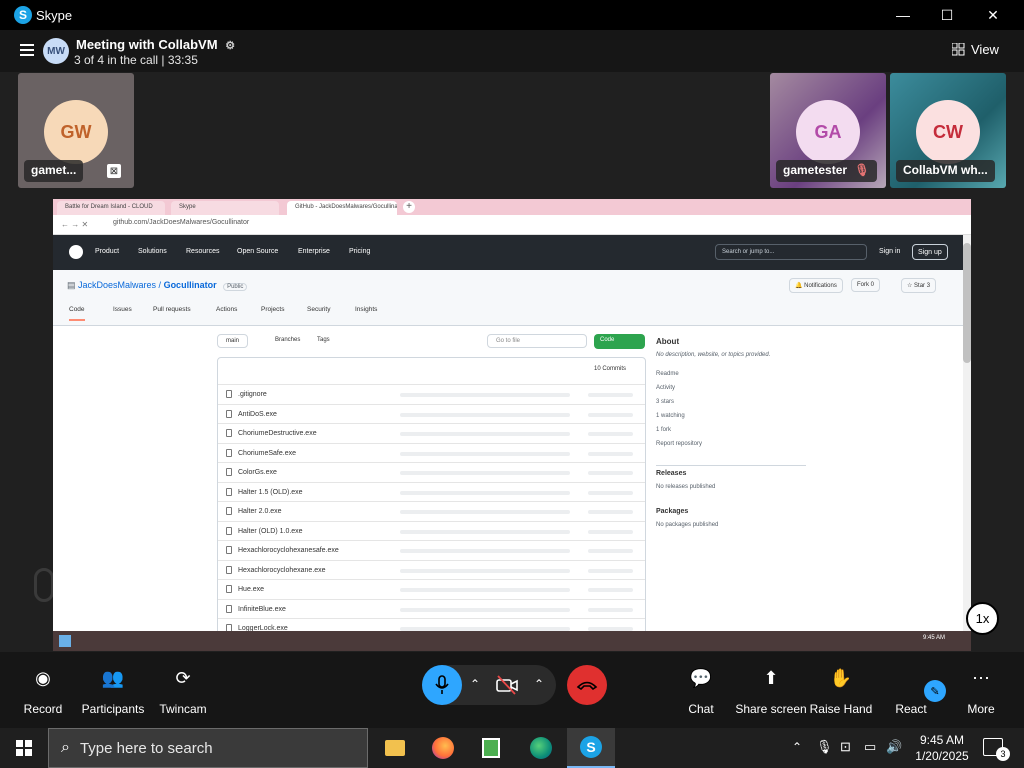 Image resolution: width=1024 pixels, height=768 pixels. Describe the element at coordinates (323, 340) in the screenshot. I see `tags-link: Tags` at that location.